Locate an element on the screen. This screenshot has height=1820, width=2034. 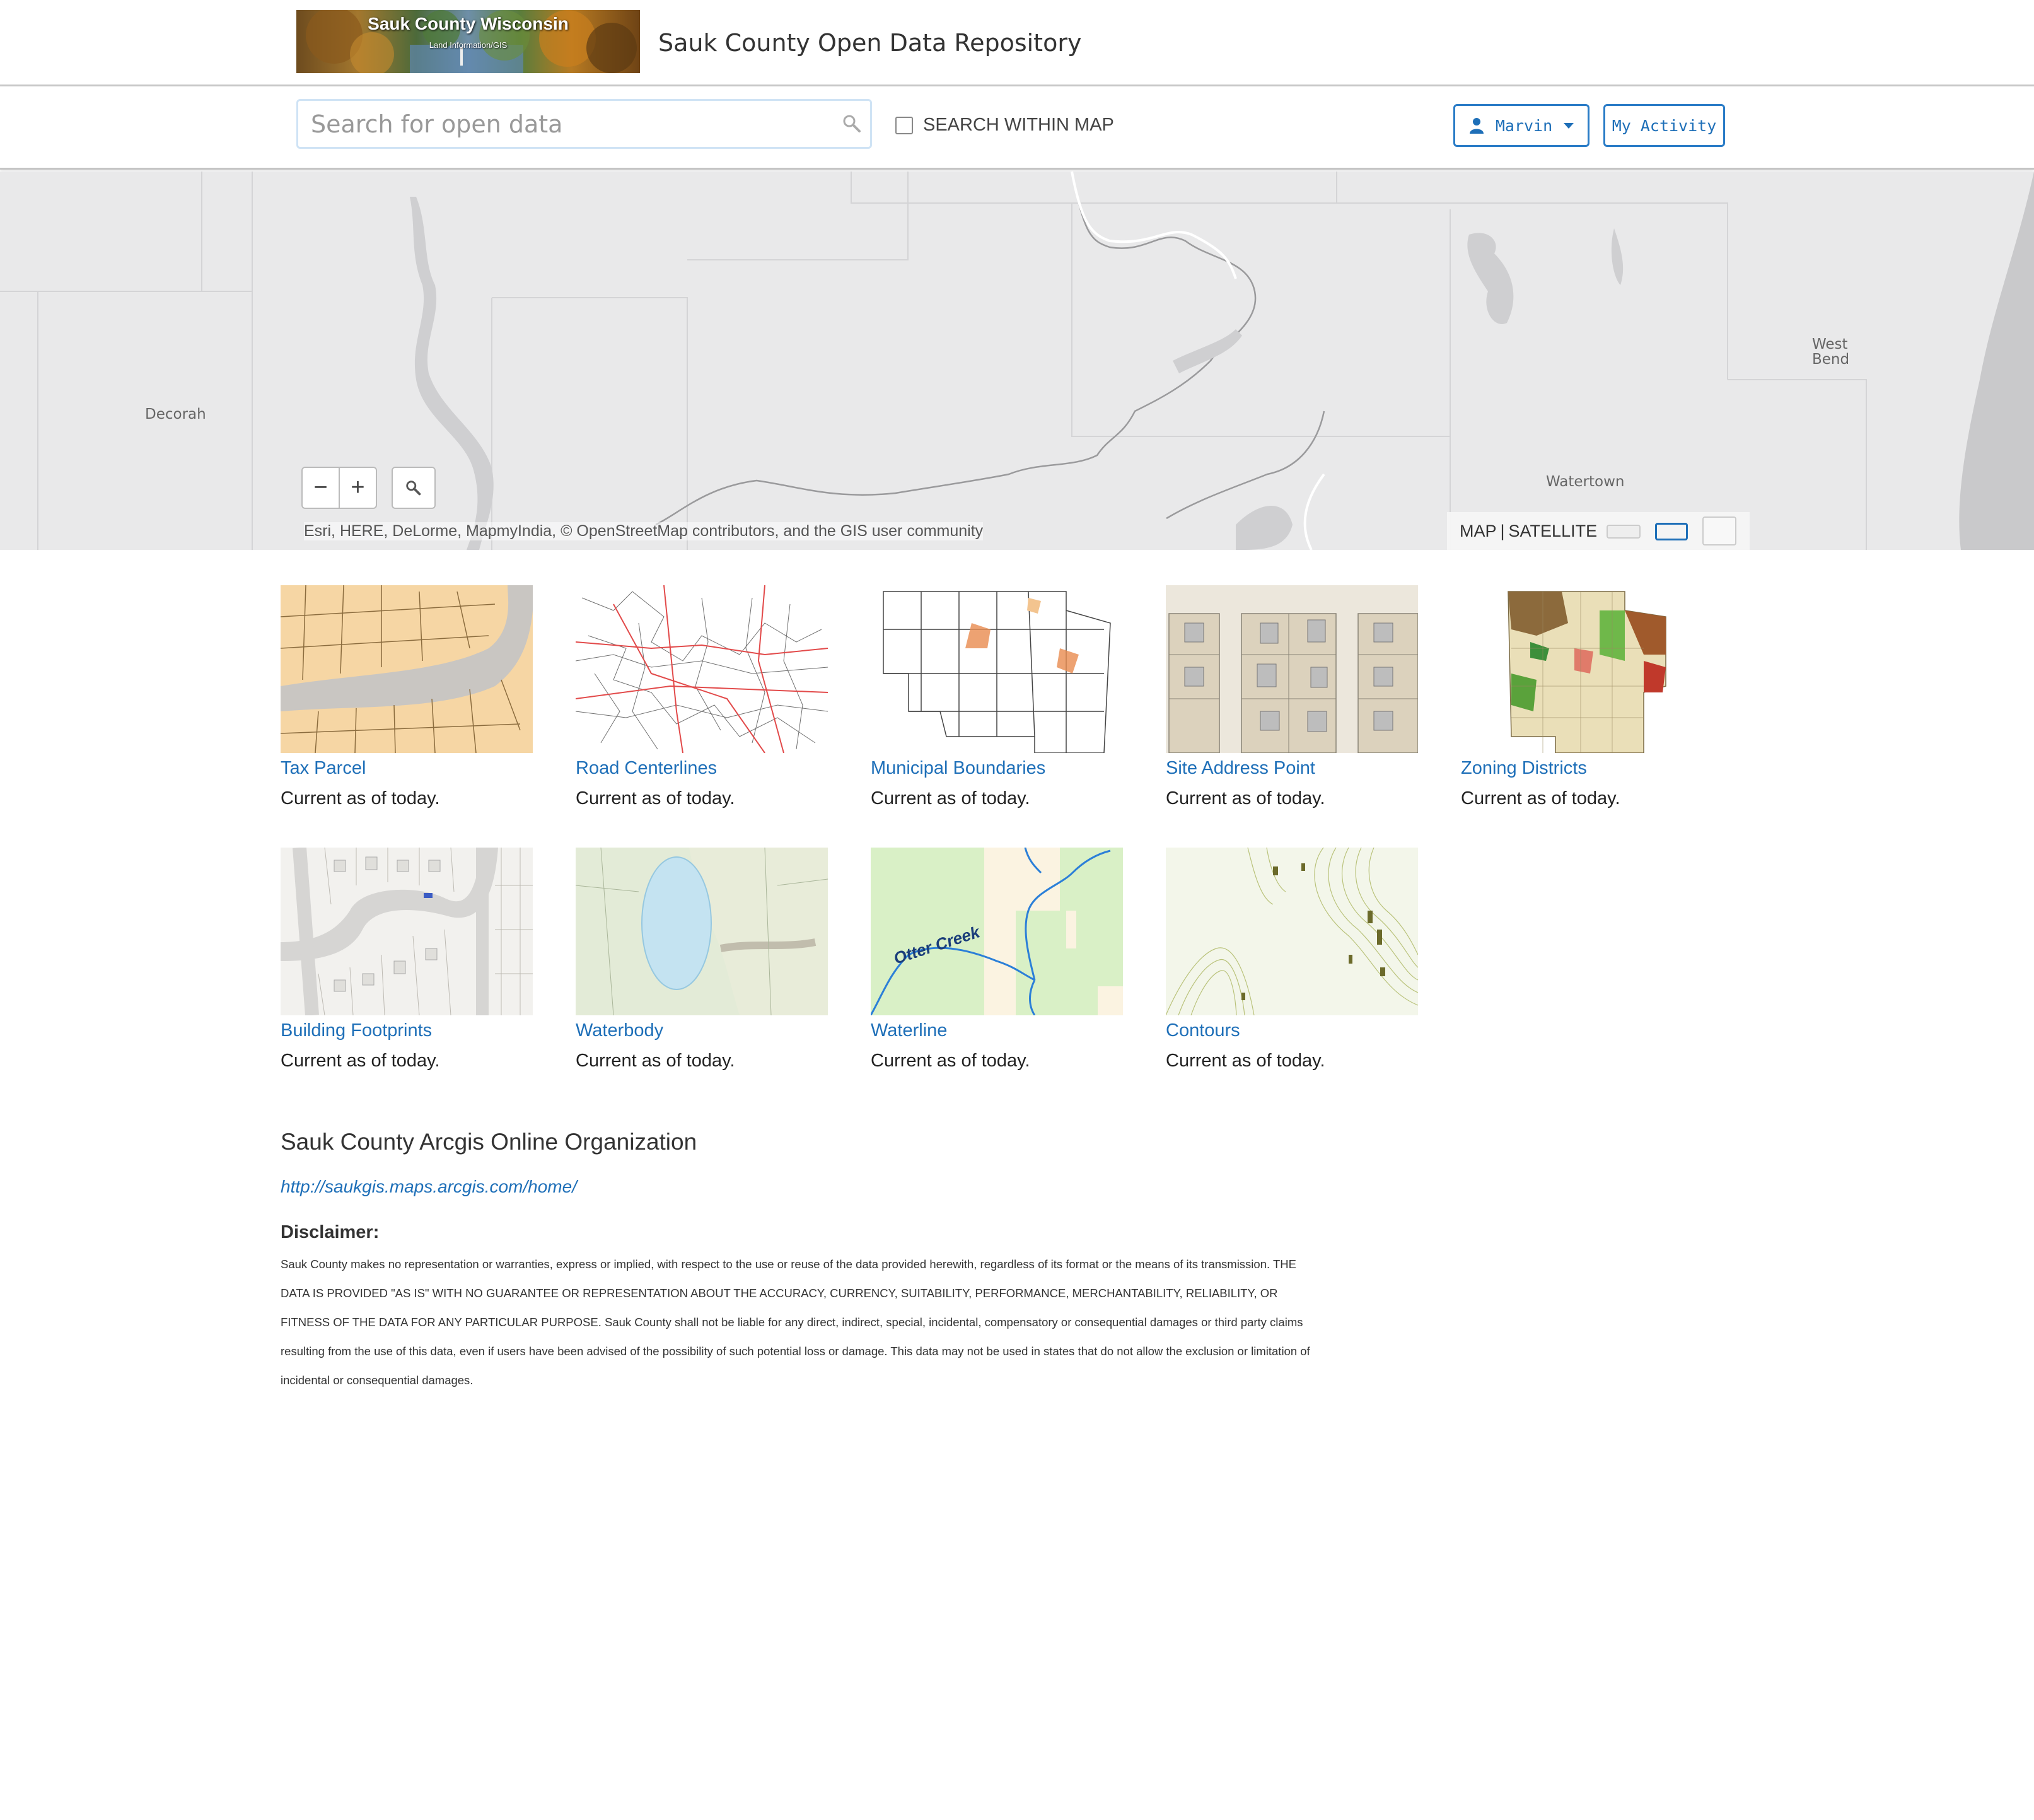
logo-title: Sauk County Wisconsin is located at coordinates (468, 23).